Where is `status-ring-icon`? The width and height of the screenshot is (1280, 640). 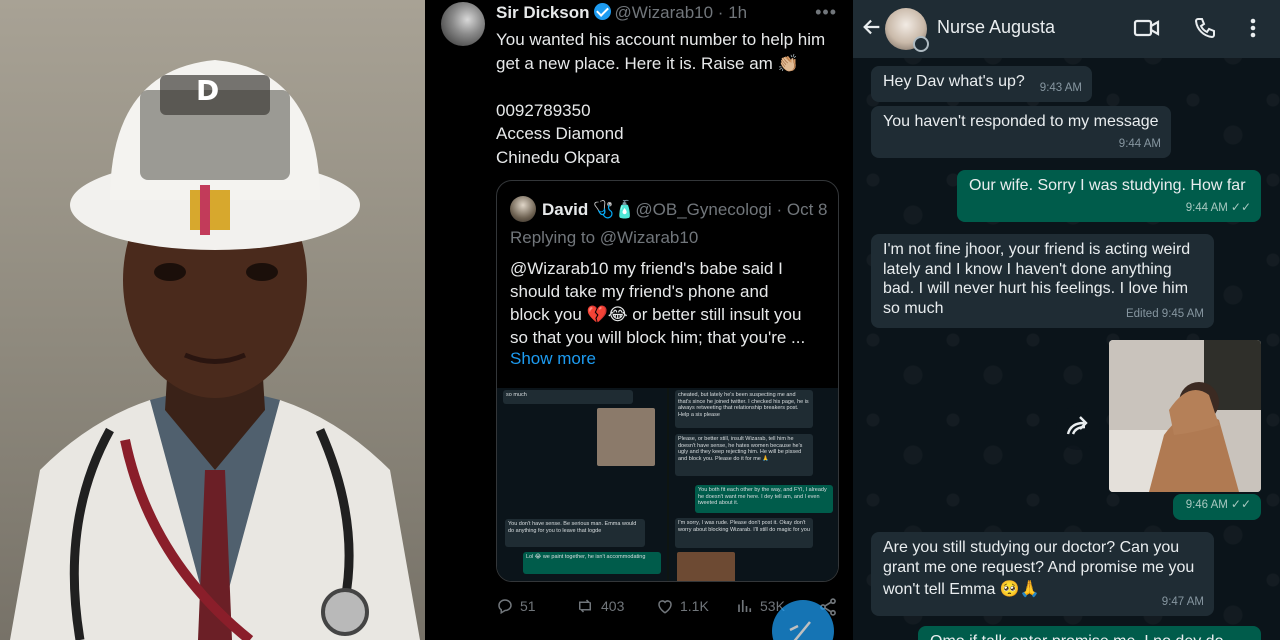
status-ring-icon is located at coordinates (921, 44).